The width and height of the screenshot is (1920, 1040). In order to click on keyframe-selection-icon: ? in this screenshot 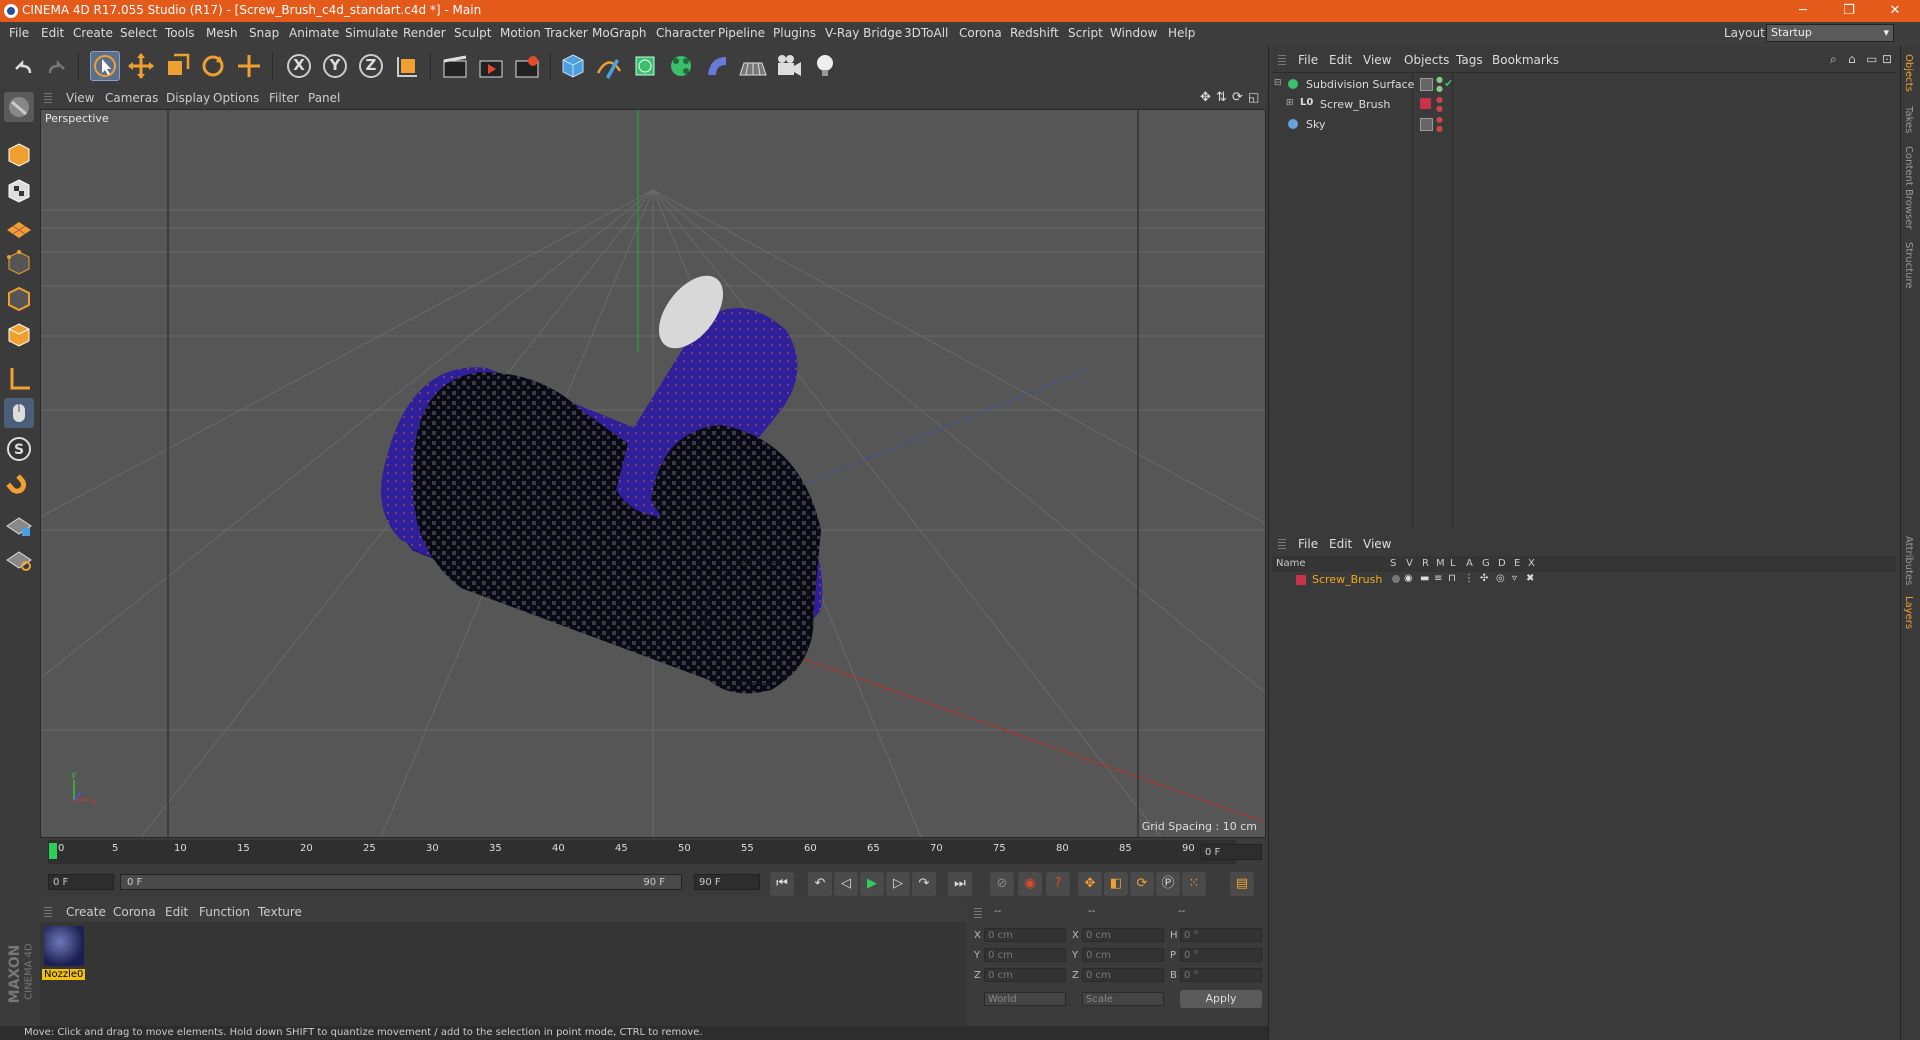, I will do `click(1058, 884)`.